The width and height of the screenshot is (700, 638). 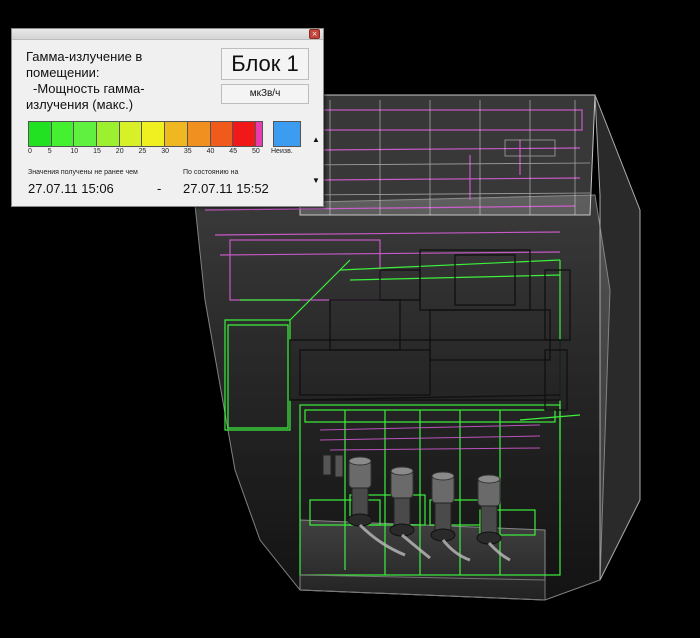 What do you see at coordinates (287, 134) in the screenshot?
I see `unknown-color-swatch` at bounding box center [287, 134].